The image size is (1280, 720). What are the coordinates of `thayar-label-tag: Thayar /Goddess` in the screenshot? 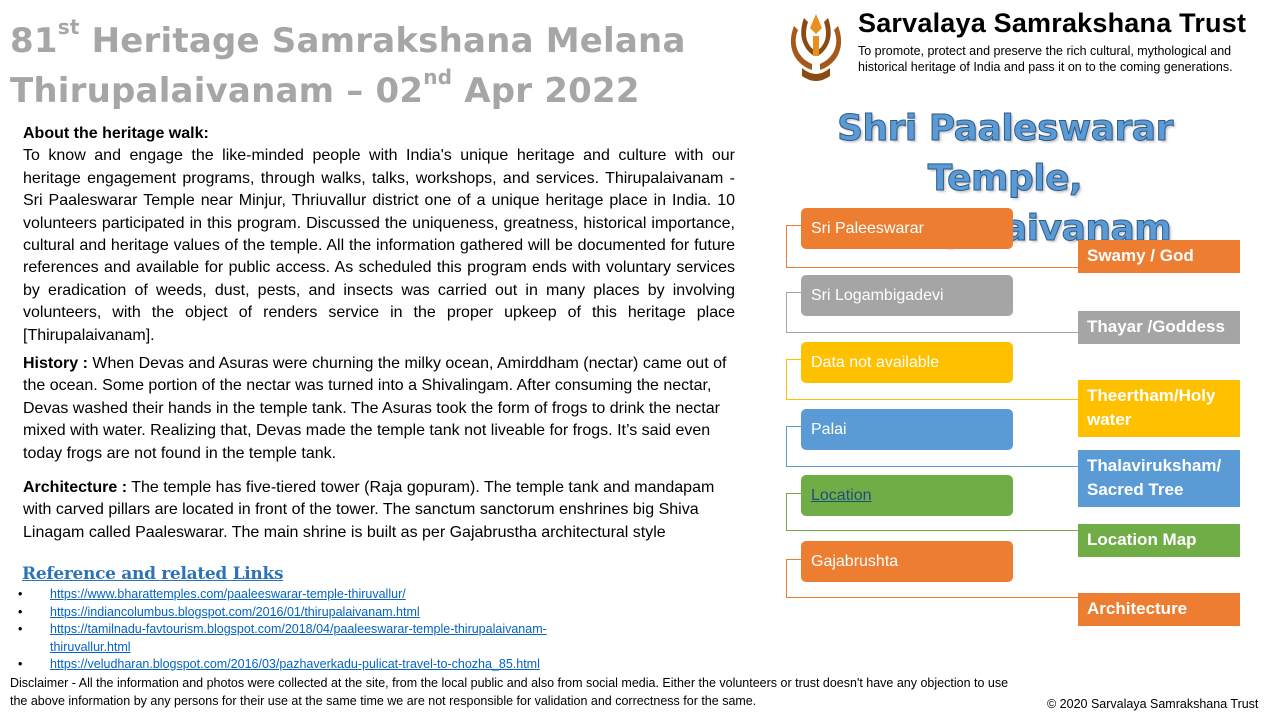 It's located at (1159, 327).